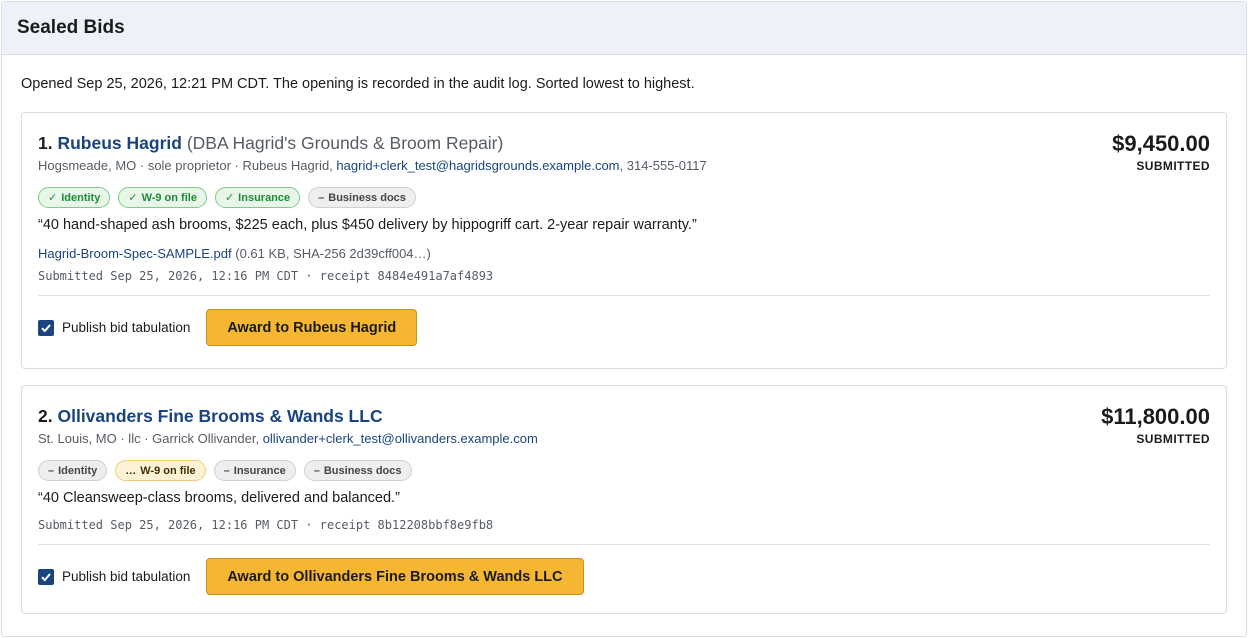 The width and height of the screenshot is (1248, 638). What do you see at coordinates (333, 253) in the screenshot?
I see `attachment-info: (0.61 KB, SHA-256 2d39cff004…)` at bounding box center [333, 253].